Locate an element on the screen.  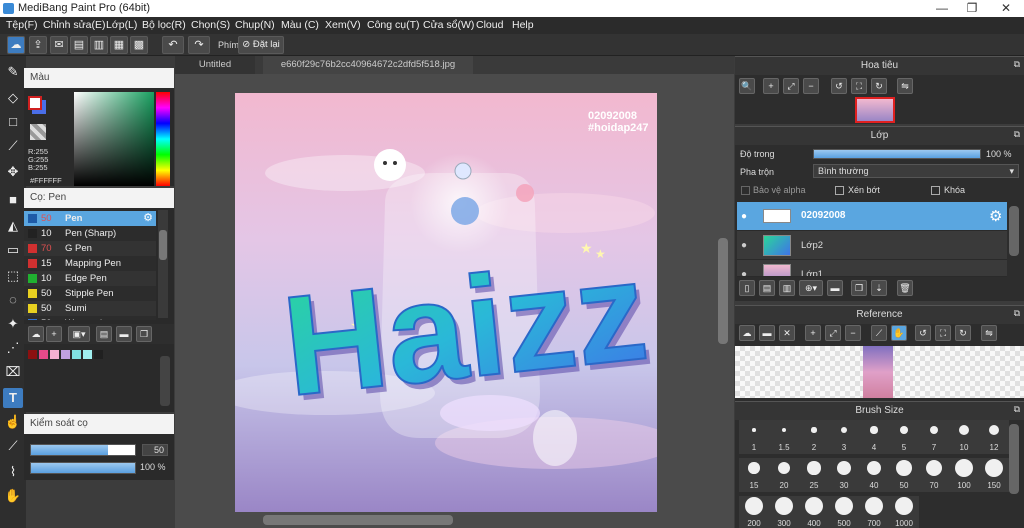
brush-size-cell: 12 is located at coordinates (994, 437).